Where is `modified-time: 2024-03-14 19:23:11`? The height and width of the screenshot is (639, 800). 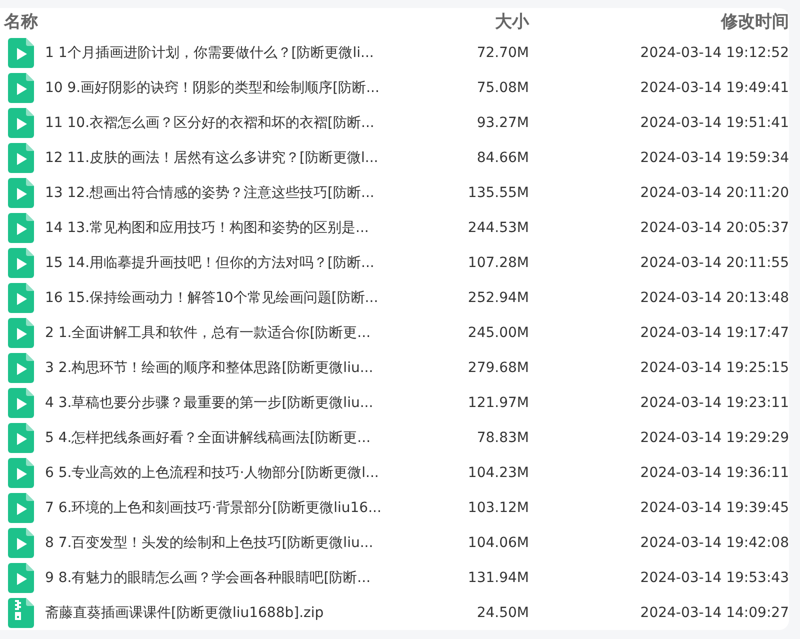
modified-time: 2024-03-14 19:23:11 is located at coordinates (714, 402).